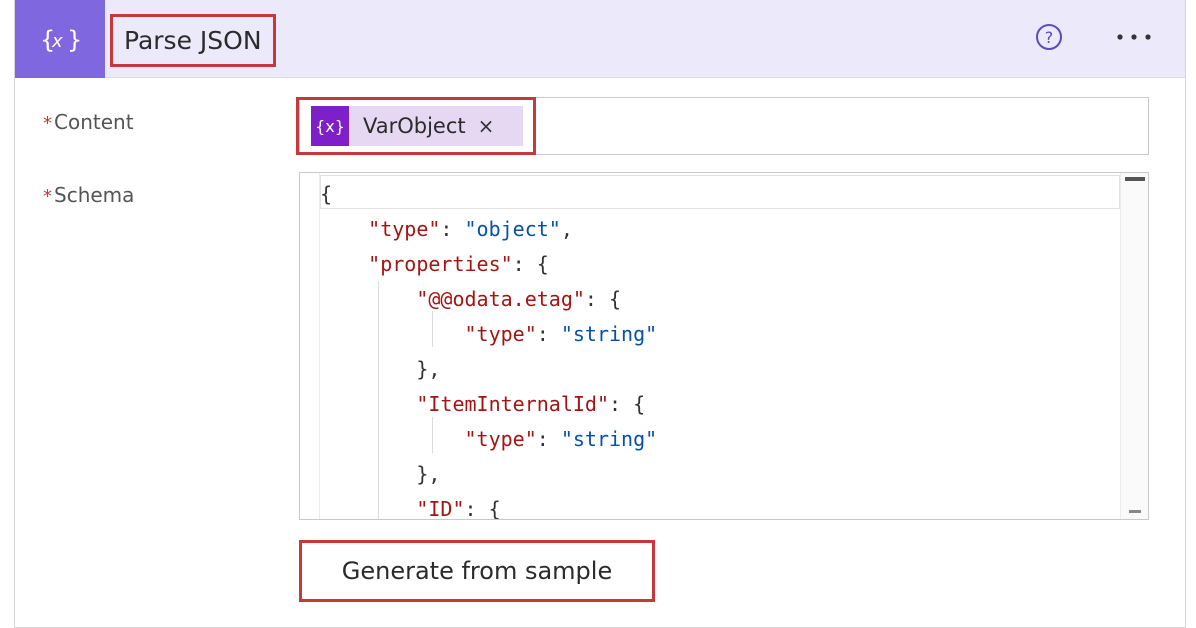  Describe the element at coordinates (600, 39) in the screenshot. I see `action-header: { x } Parse JSON ?` at that location.